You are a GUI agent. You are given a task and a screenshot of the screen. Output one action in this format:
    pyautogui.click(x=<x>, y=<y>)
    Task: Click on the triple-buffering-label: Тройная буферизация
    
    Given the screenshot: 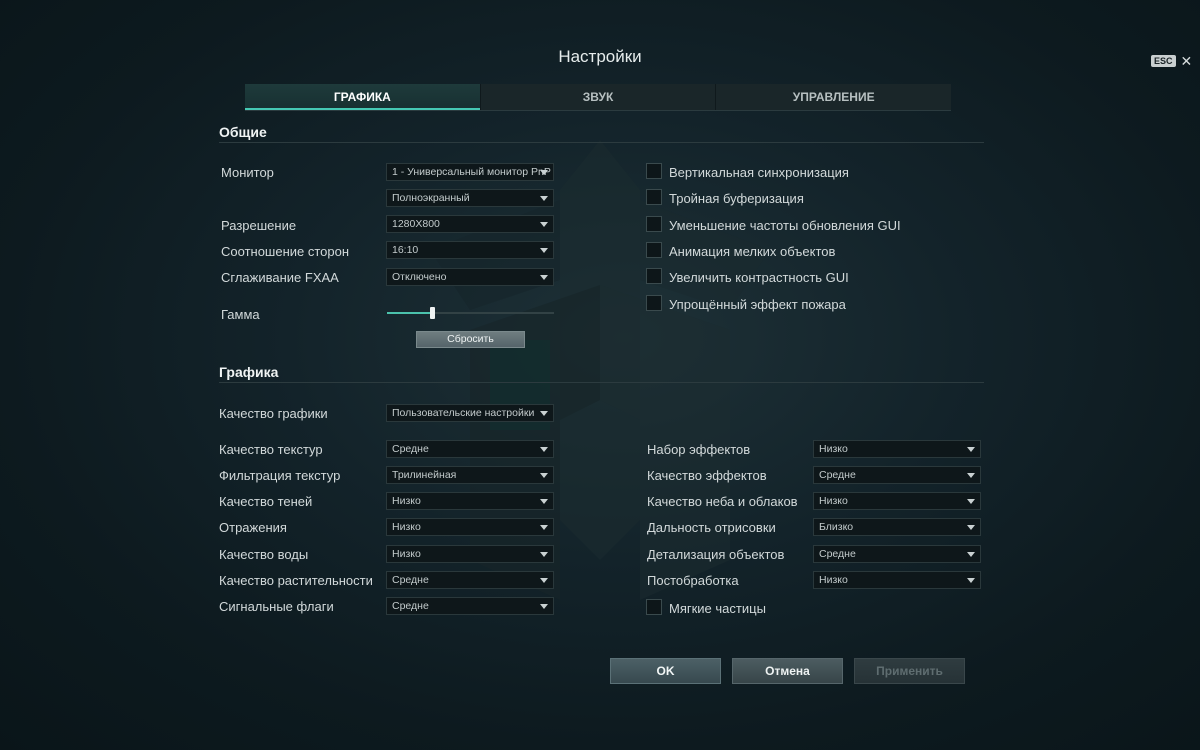 What is the action you would take?
    pyautogui.click(x=736, y=198)
    